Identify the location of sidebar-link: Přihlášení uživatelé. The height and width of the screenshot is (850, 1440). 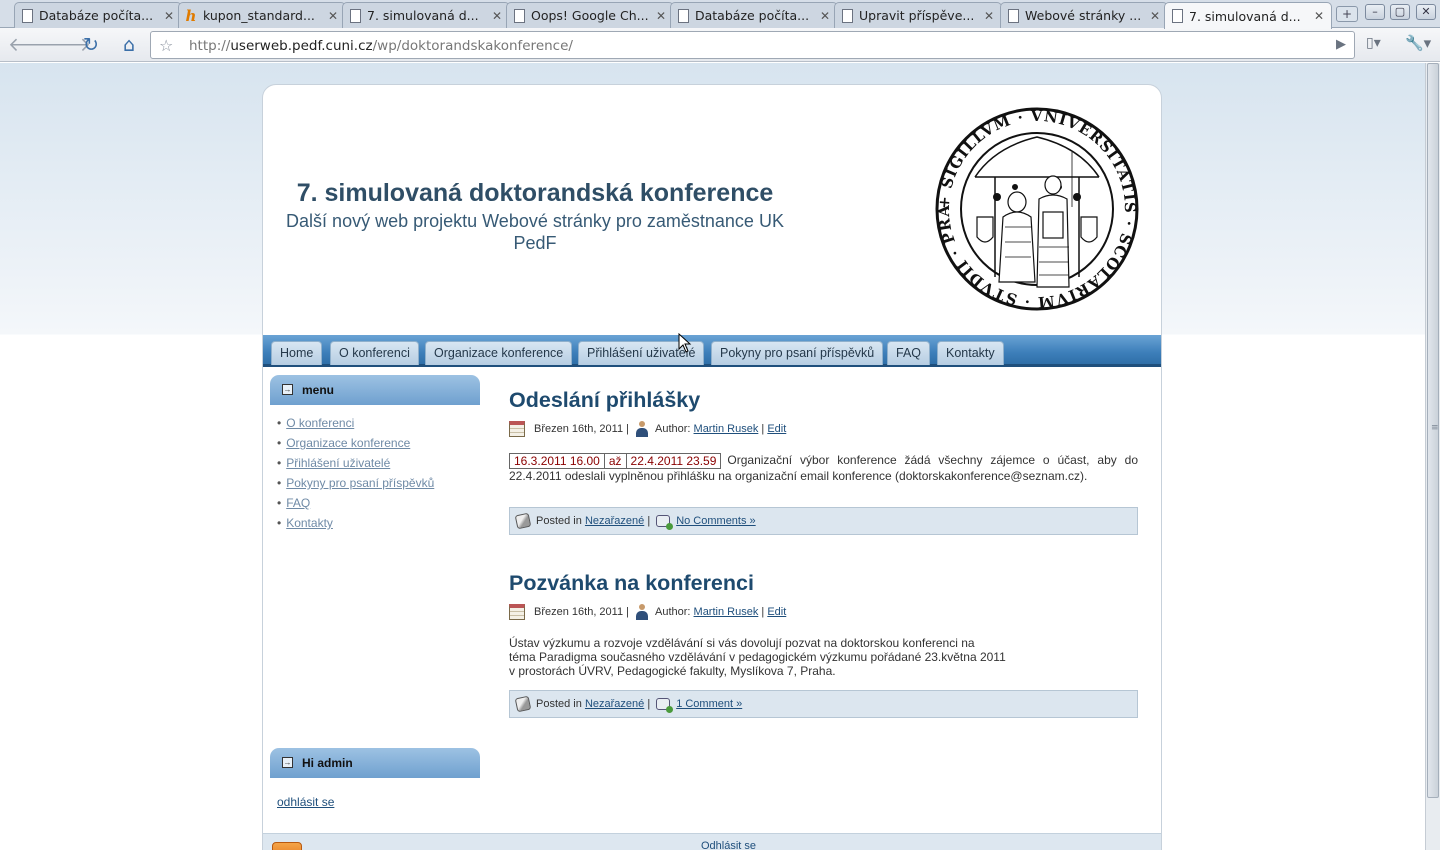
(338, 463).